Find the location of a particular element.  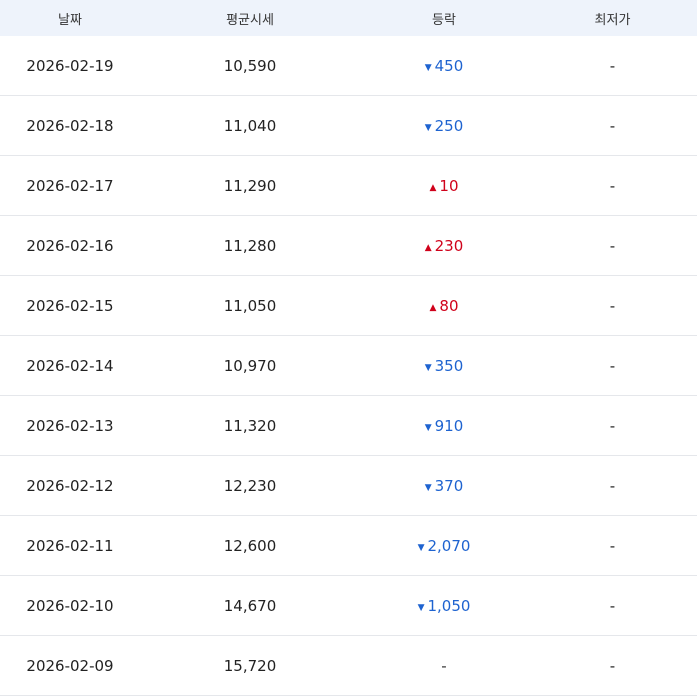

change-value-wrap: ▲ 230 is located at coordinates (444, 246).